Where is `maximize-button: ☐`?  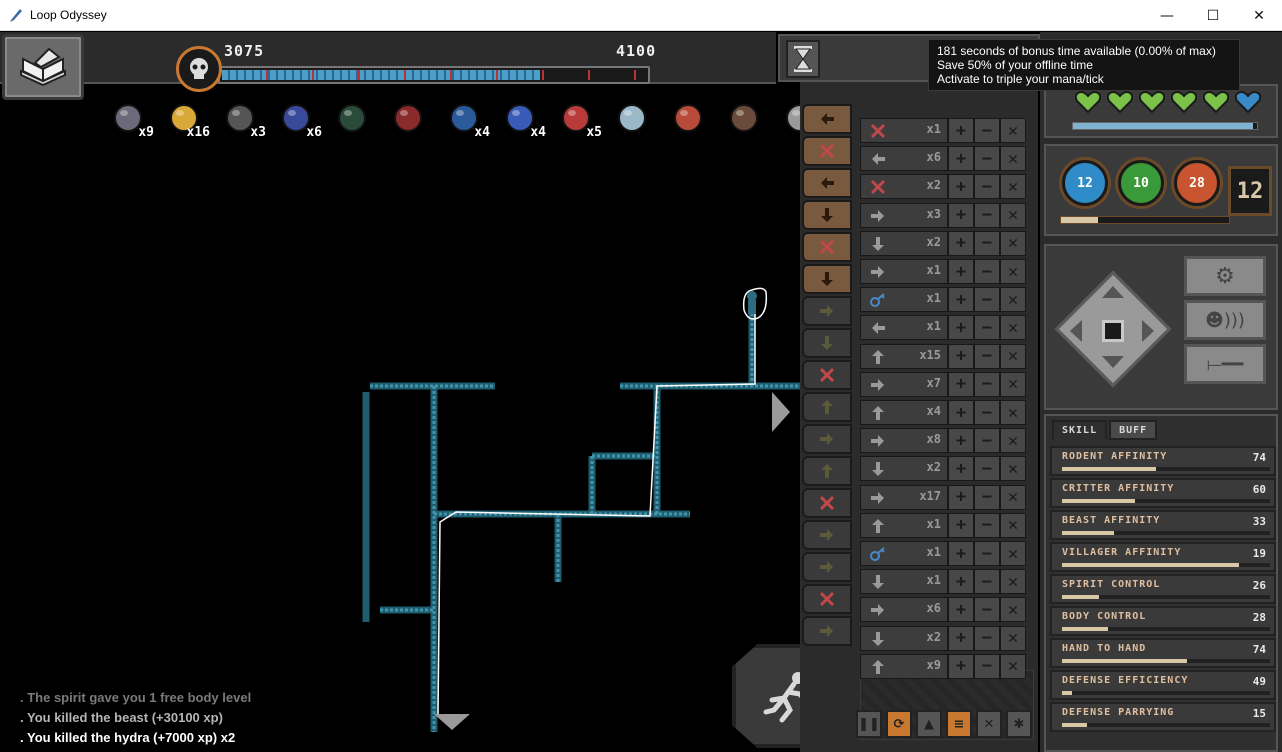
maximize-button: ☐ is located at coordinates (1213, 15).